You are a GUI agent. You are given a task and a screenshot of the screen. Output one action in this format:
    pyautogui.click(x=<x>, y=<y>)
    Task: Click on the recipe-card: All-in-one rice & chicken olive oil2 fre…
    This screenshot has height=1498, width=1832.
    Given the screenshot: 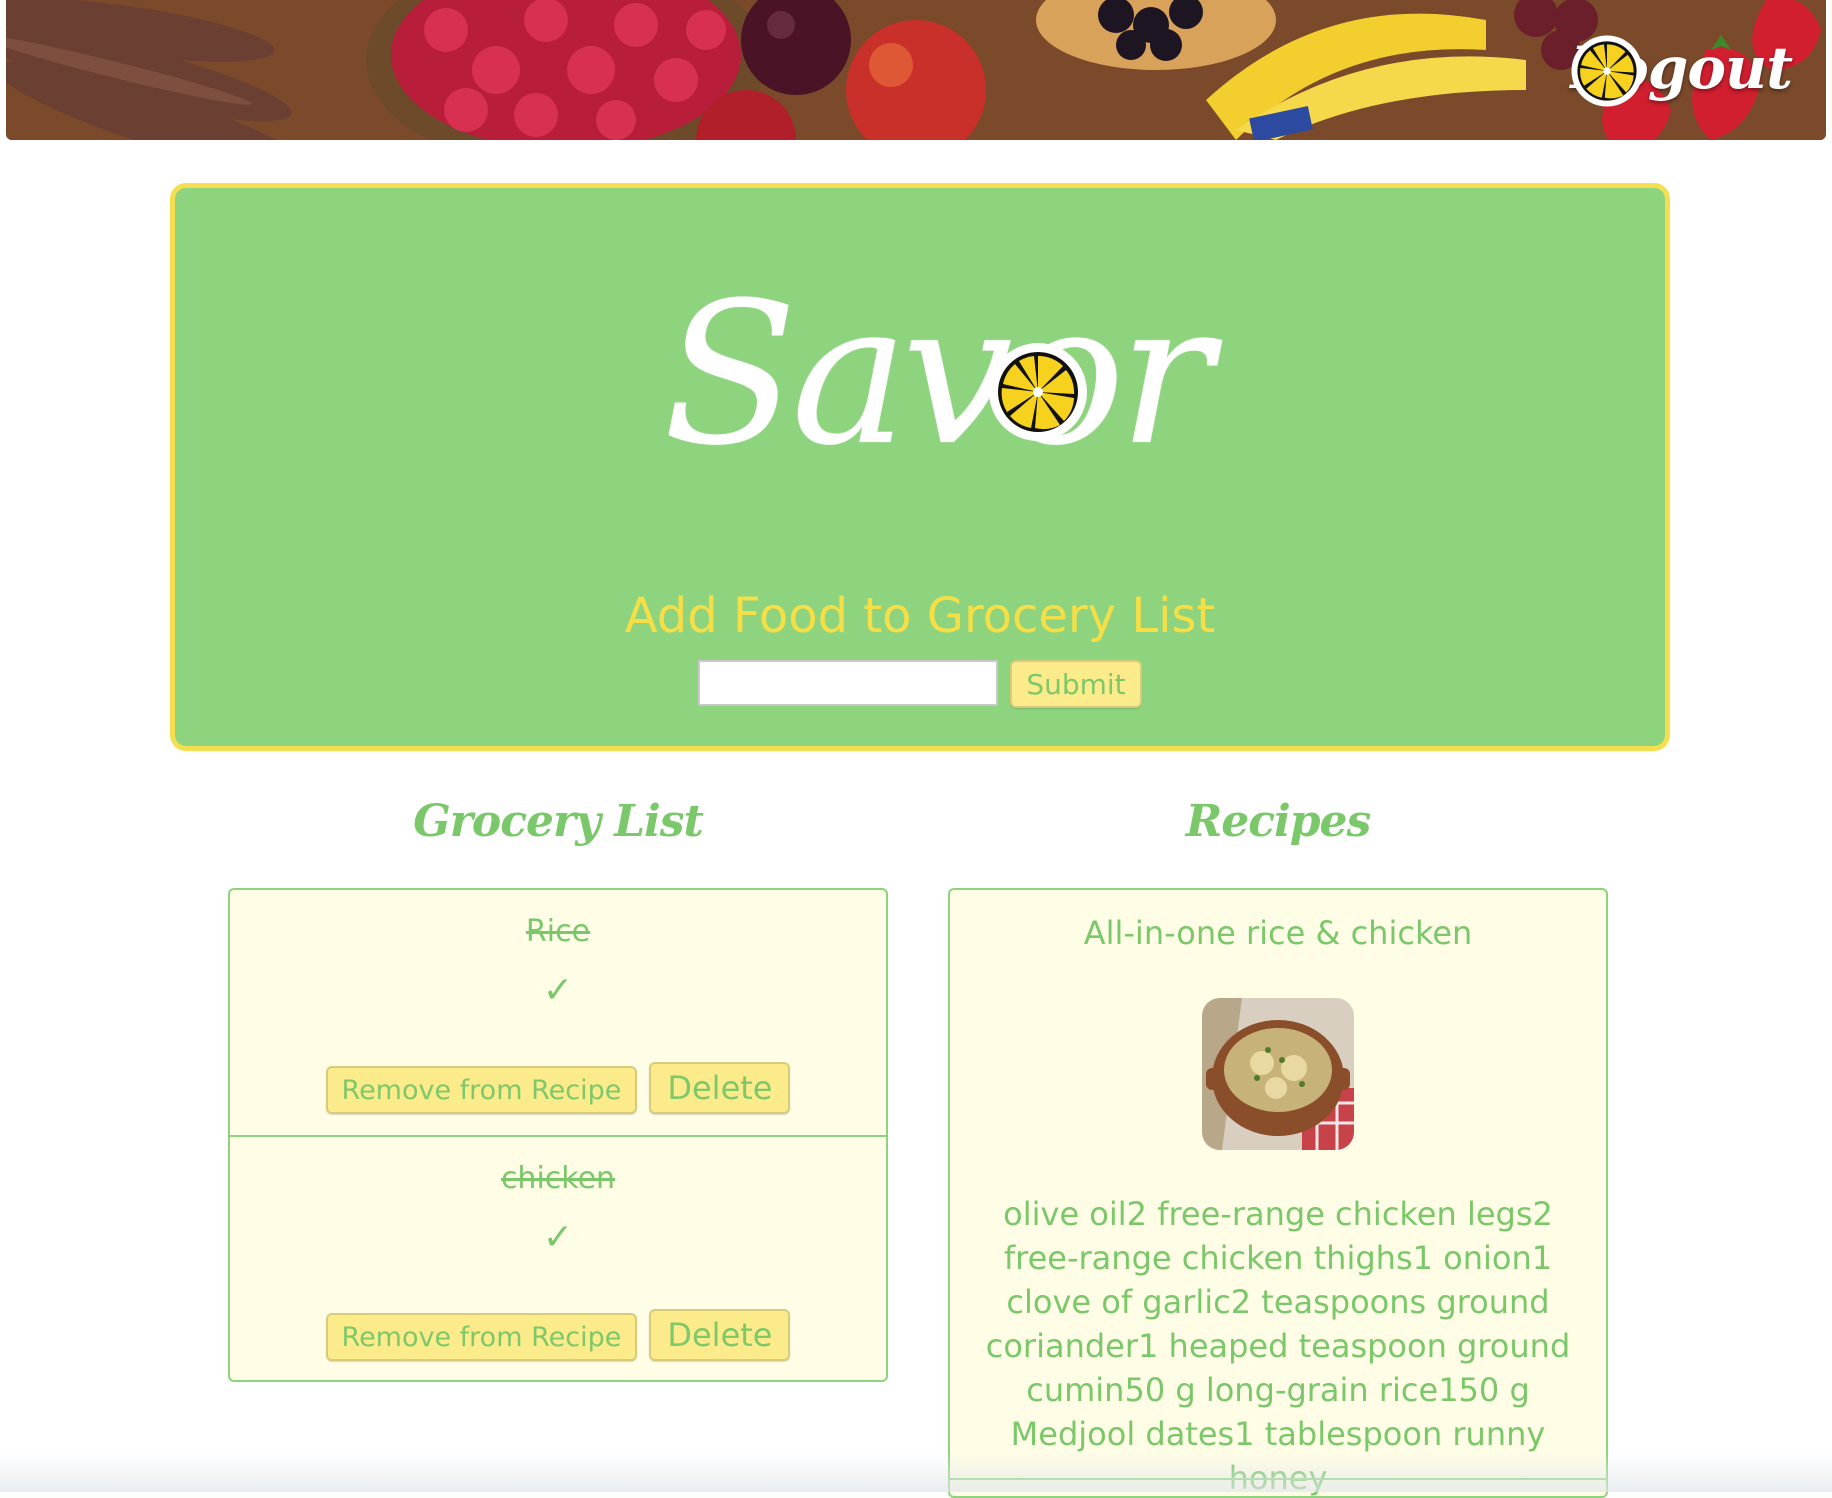 What is the action you would take?
    pyautogui.click(x=1278, y=1193)
    